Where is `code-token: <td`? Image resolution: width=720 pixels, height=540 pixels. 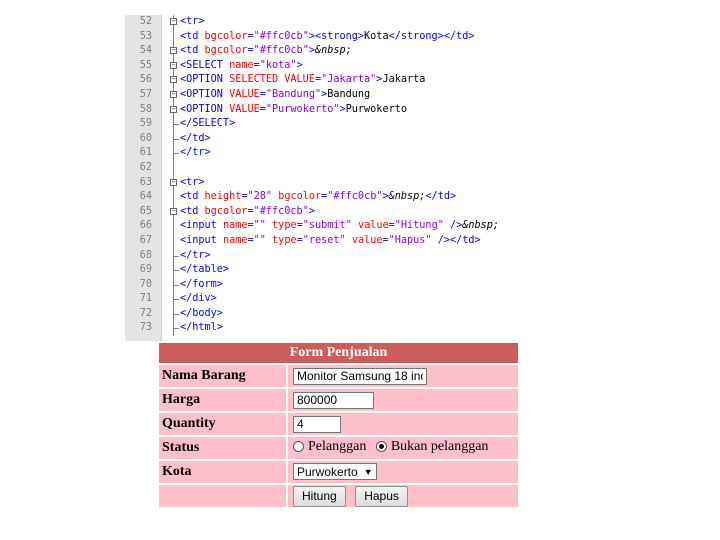 code-token: <td is located at coordinates (192, 51).